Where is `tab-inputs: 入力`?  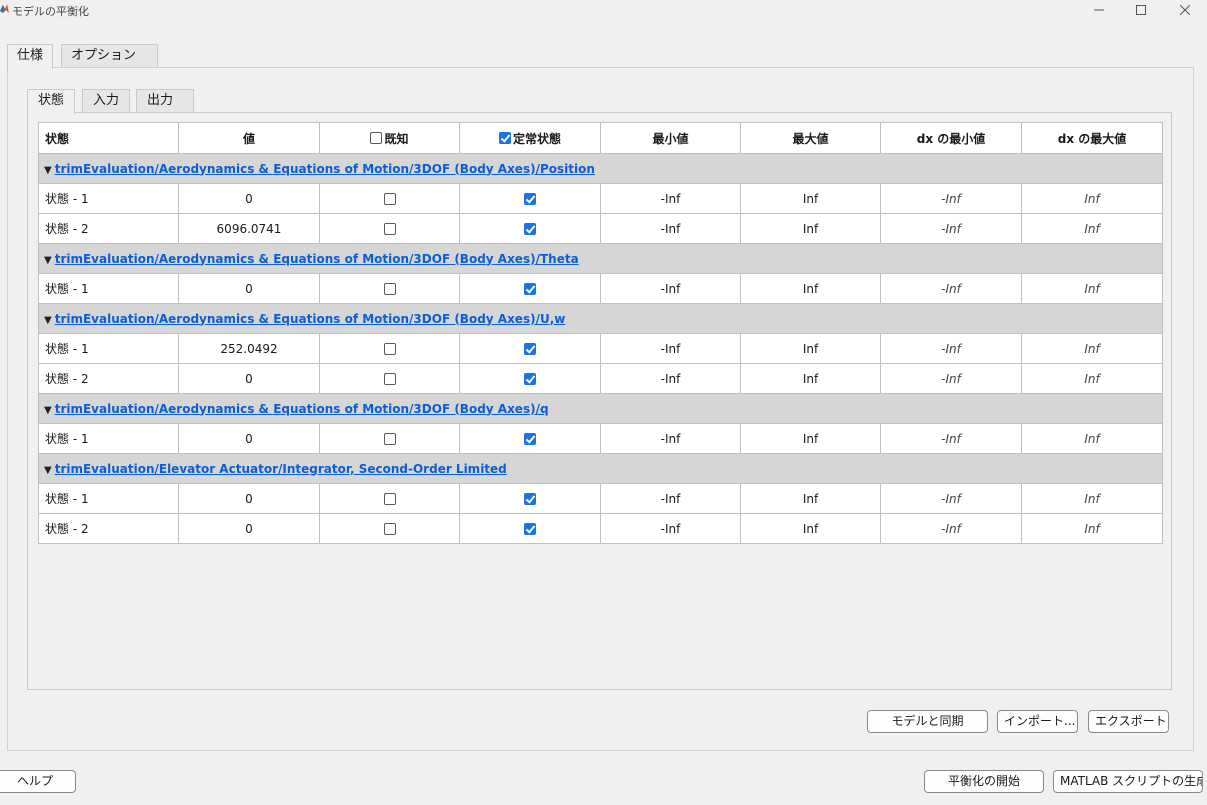 tab-inputs: 入力 is located at coordinates (106, 101).